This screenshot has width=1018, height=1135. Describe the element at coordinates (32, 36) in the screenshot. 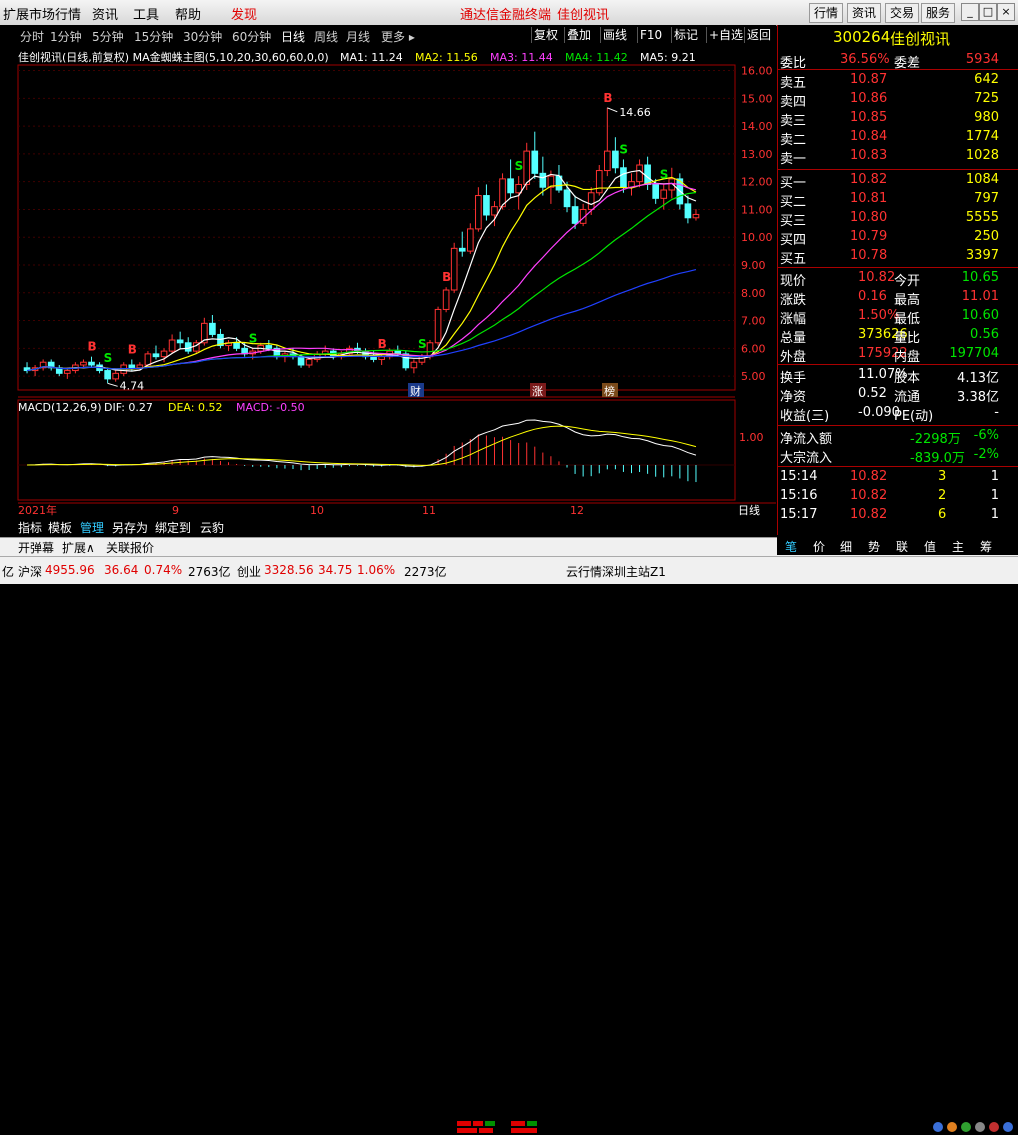

I see `period-intraday: 分时` at that location.